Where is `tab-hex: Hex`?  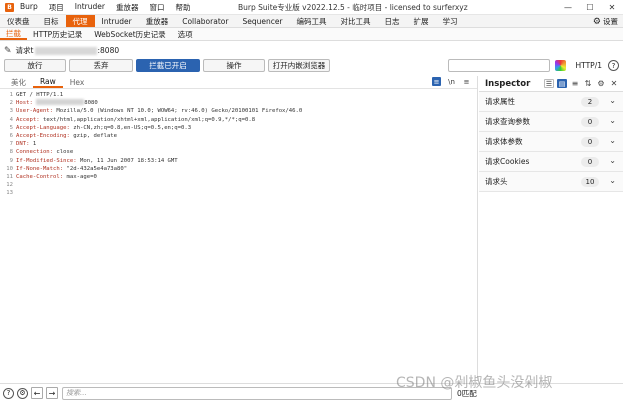
tab-hex: Hex is located at coordinates (77, 82).